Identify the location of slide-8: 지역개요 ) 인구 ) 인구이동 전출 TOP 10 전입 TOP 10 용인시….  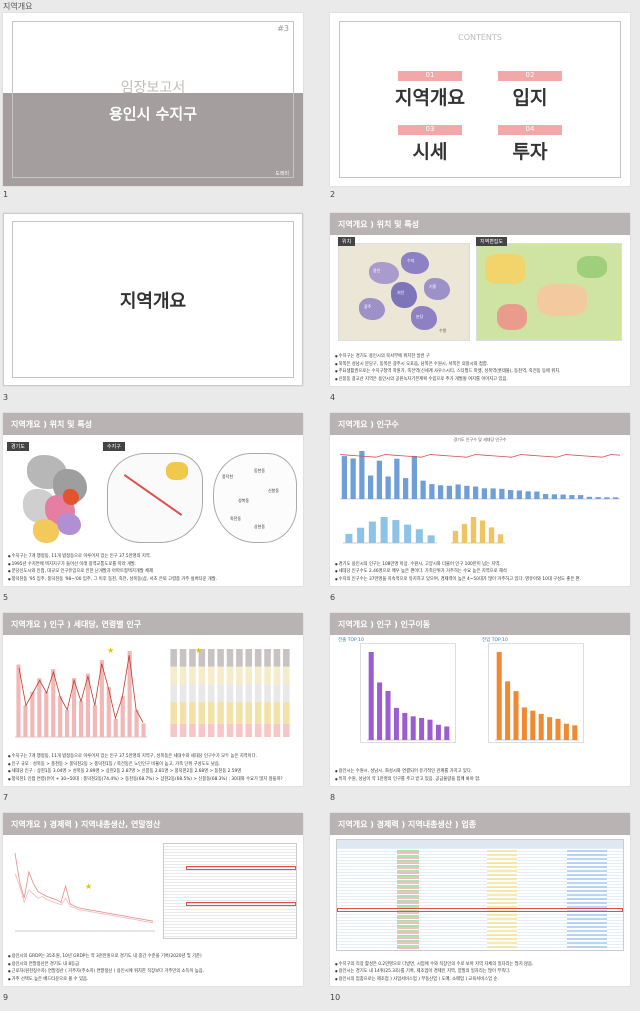
(480, 699).